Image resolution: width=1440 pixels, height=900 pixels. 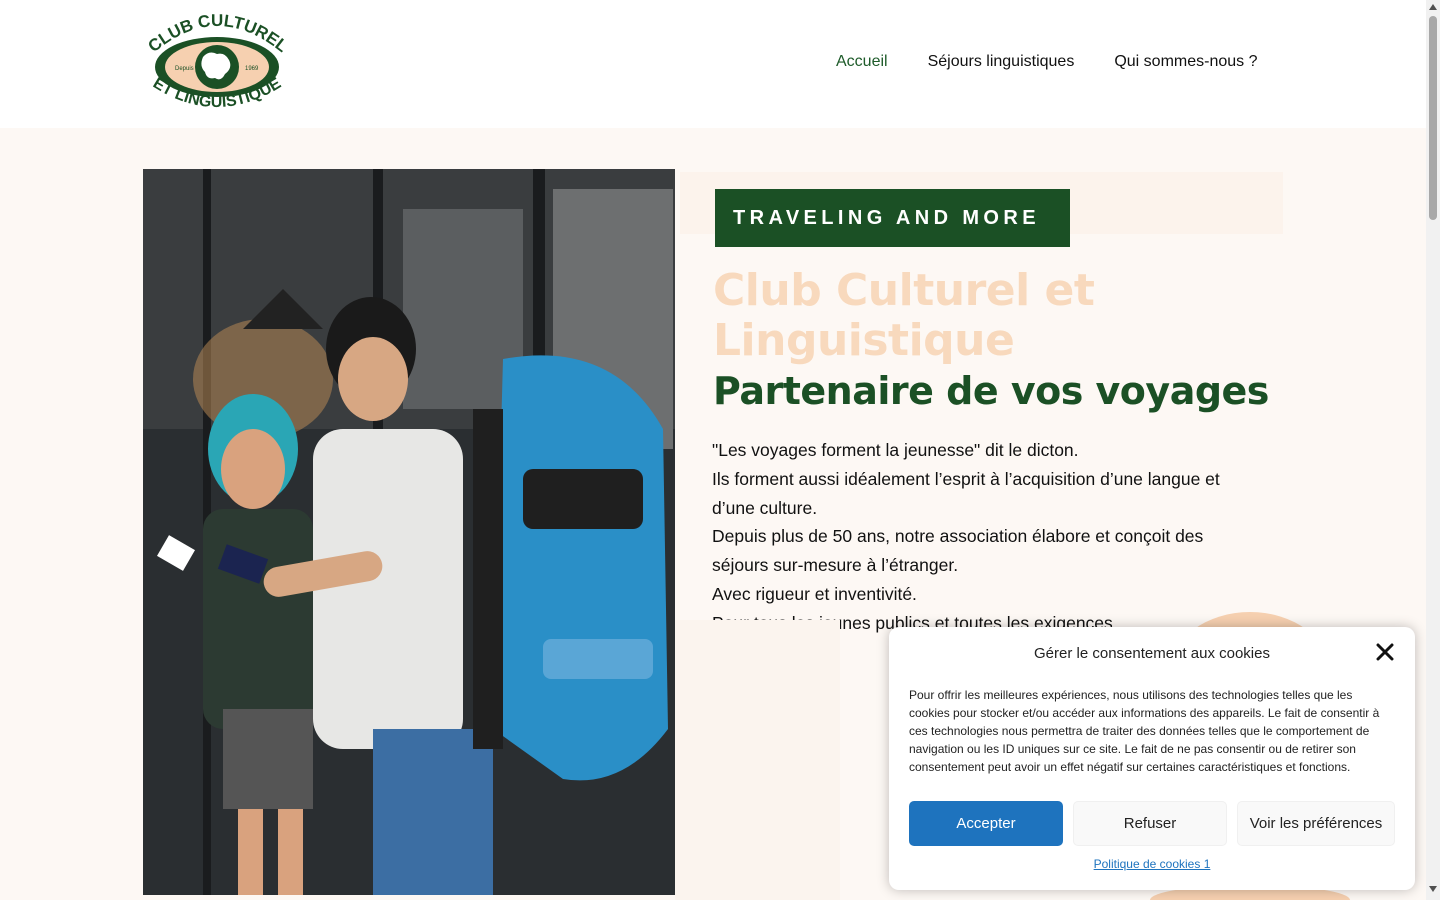 I want to click on scroll-up-arrow-icon, so click(x=1433, y=7).